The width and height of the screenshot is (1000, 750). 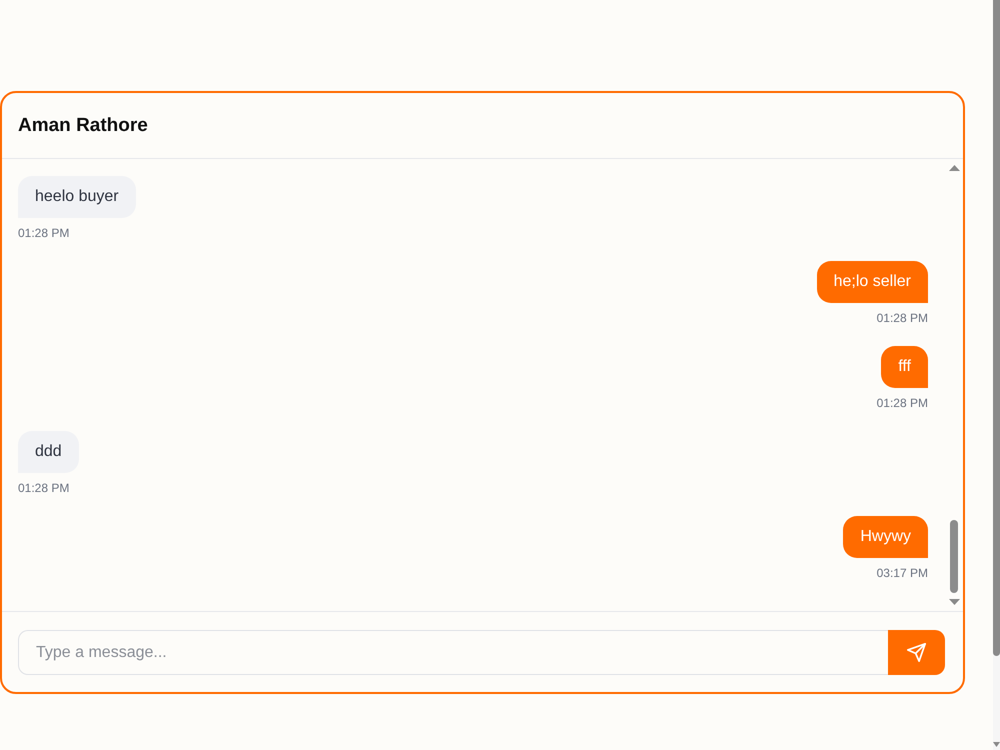 I want to click on send-button, so click(x=916, y=652).